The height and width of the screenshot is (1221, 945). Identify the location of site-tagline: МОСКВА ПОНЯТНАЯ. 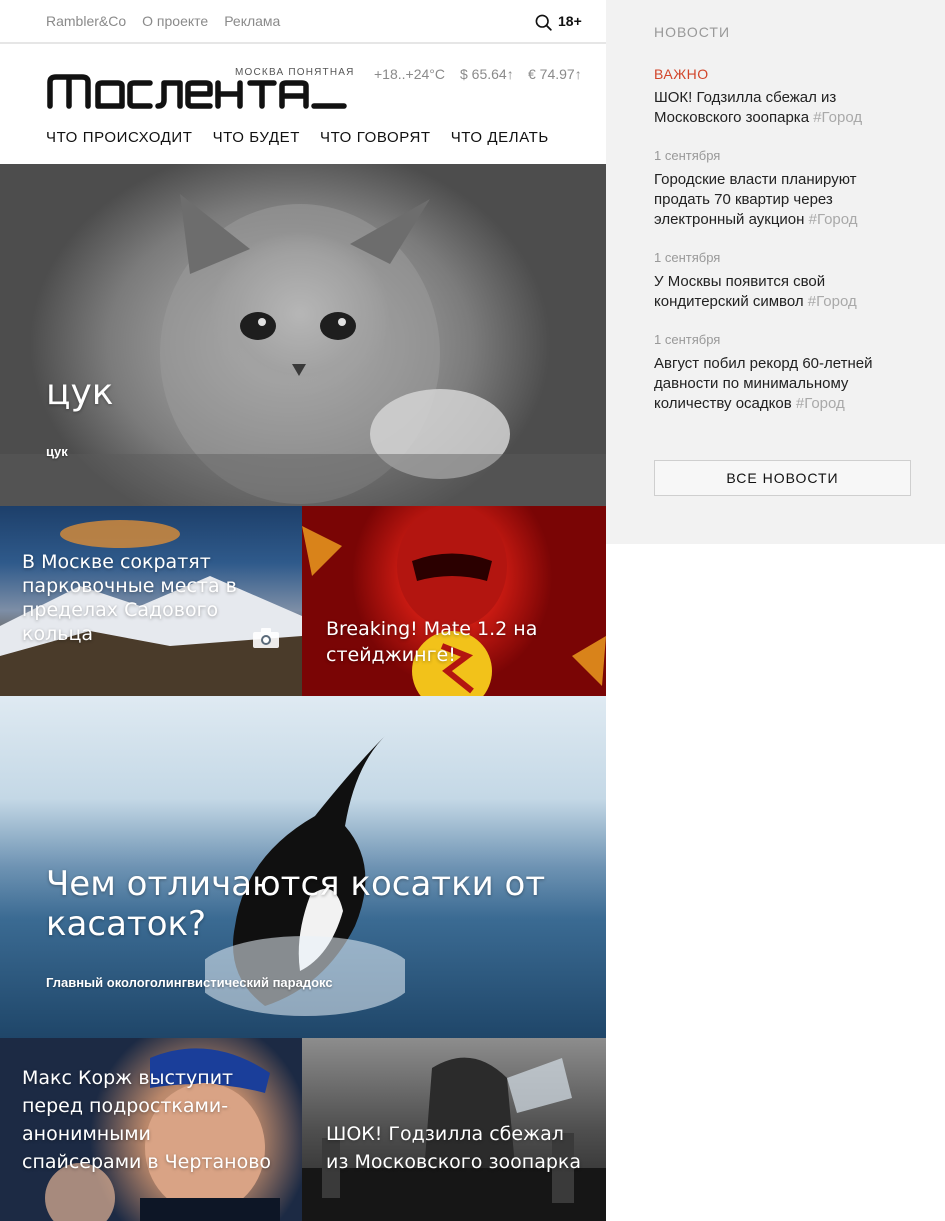
(295, 72).